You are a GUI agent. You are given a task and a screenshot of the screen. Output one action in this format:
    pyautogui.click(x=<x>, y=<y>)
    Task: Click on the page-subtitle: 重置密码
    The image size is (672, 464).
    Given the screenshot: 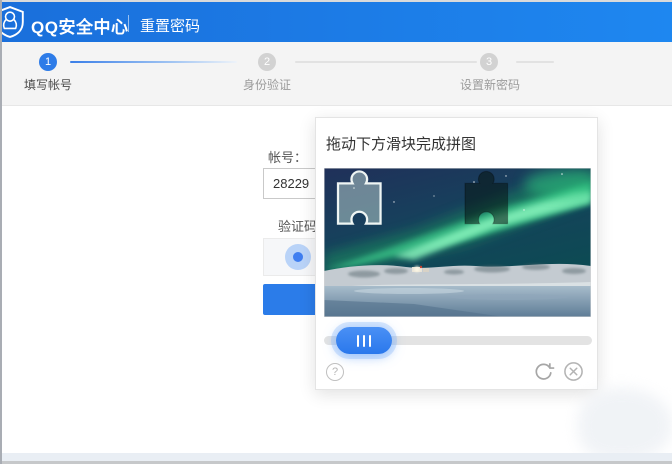 What is the action you would take?
    pyautogui.click(x=170, y=26)
    